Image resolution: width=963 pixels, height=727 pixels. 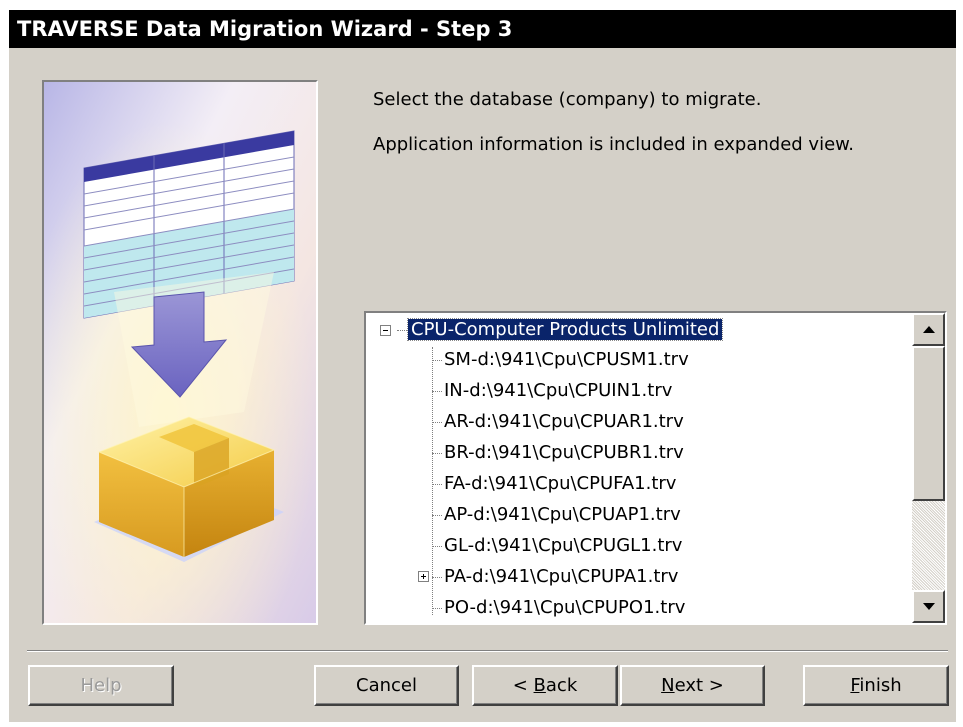 What do you see at coordinates (487, 651) in the screenshot?
I see `button-separator-highlight` at bounding box center [487, 651].